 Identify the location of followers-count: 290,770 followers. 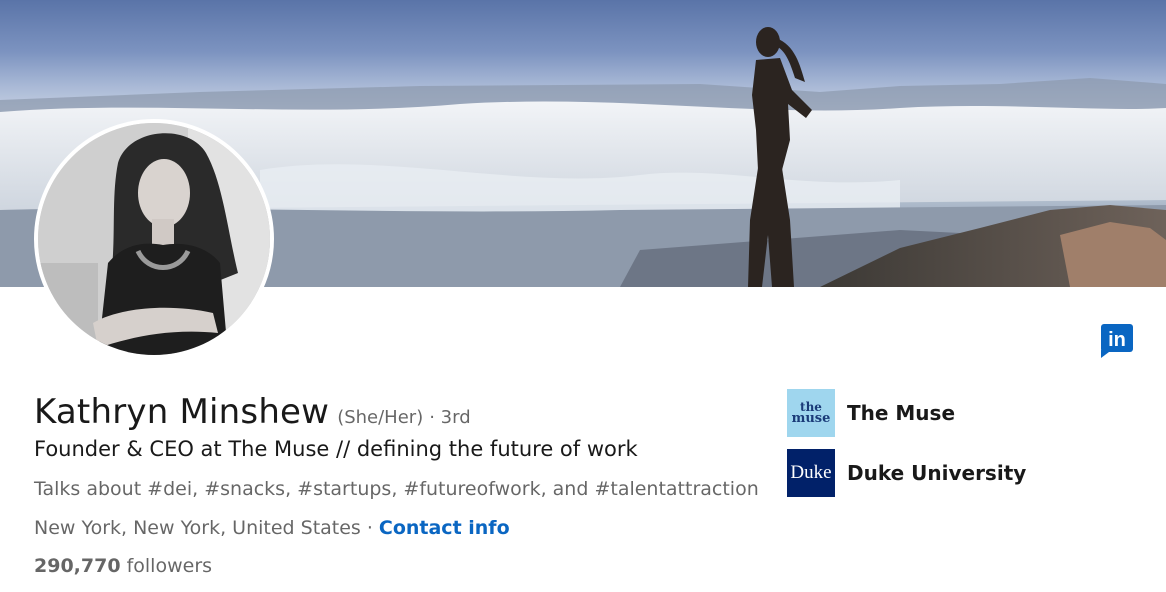
(123, 566).